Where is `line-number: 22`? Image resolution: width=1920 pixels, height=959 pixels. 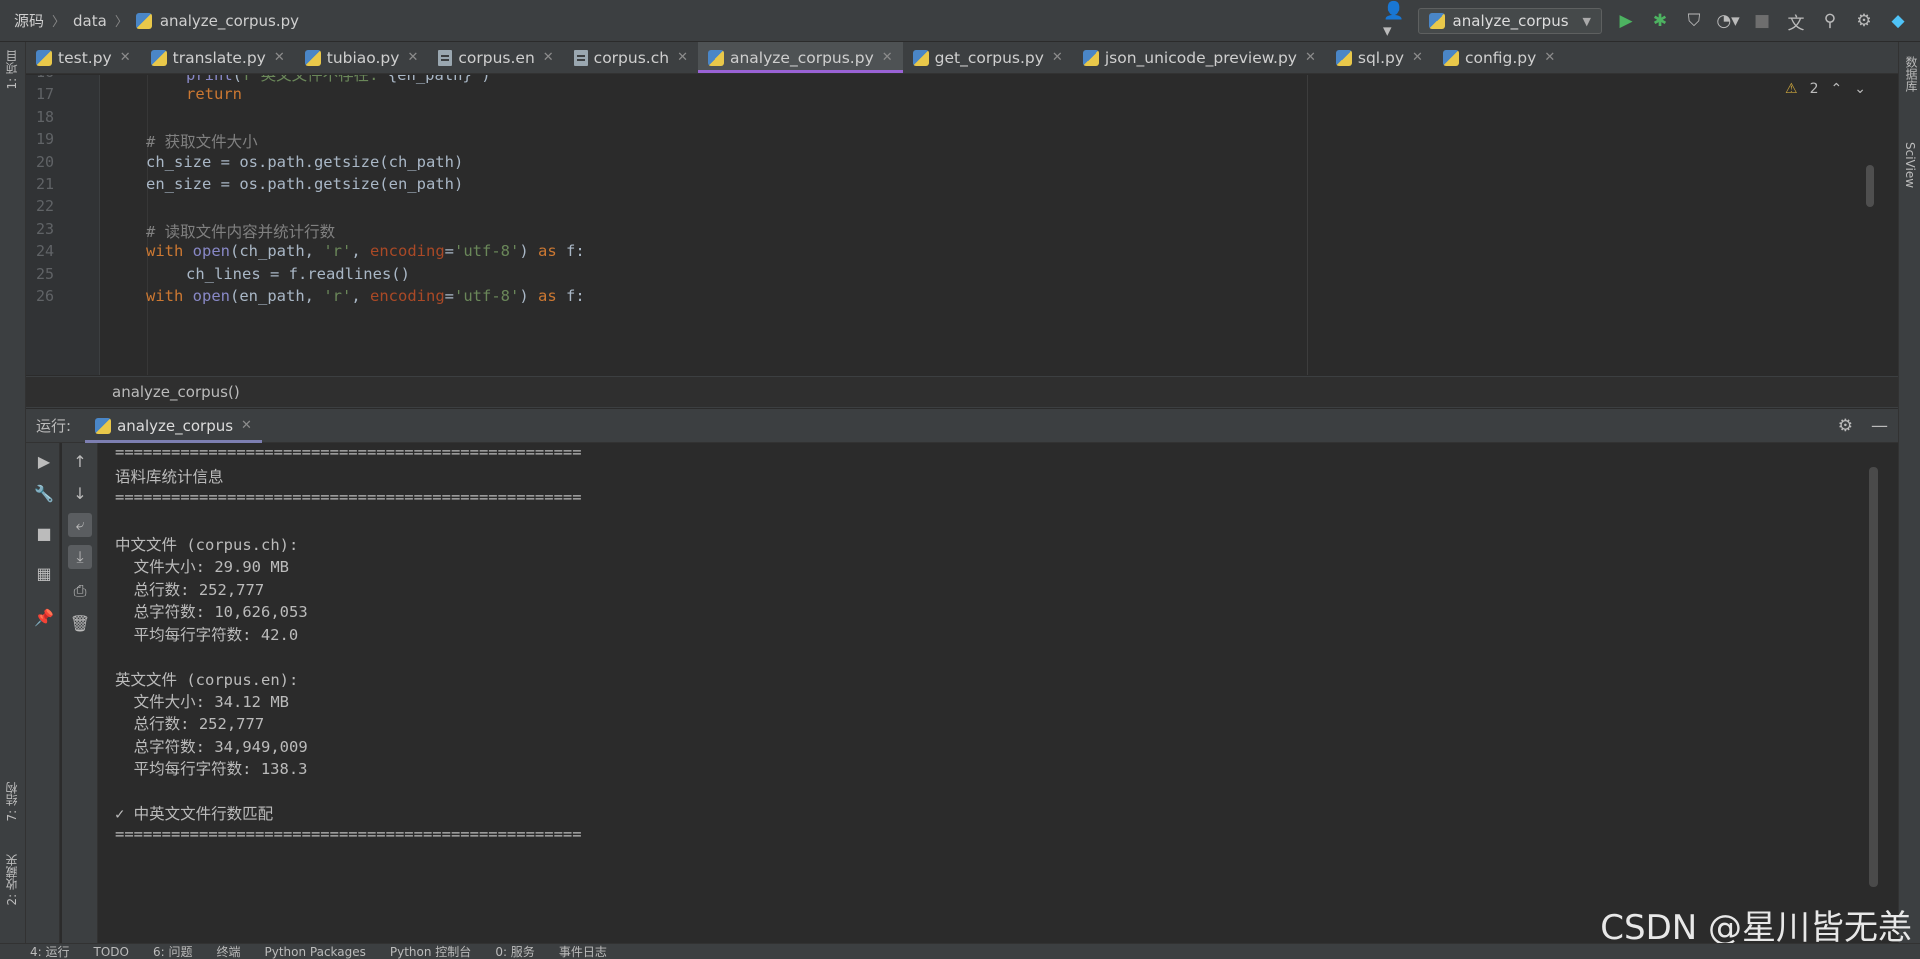
line-number: 22 is located at coordinates (44, 206).